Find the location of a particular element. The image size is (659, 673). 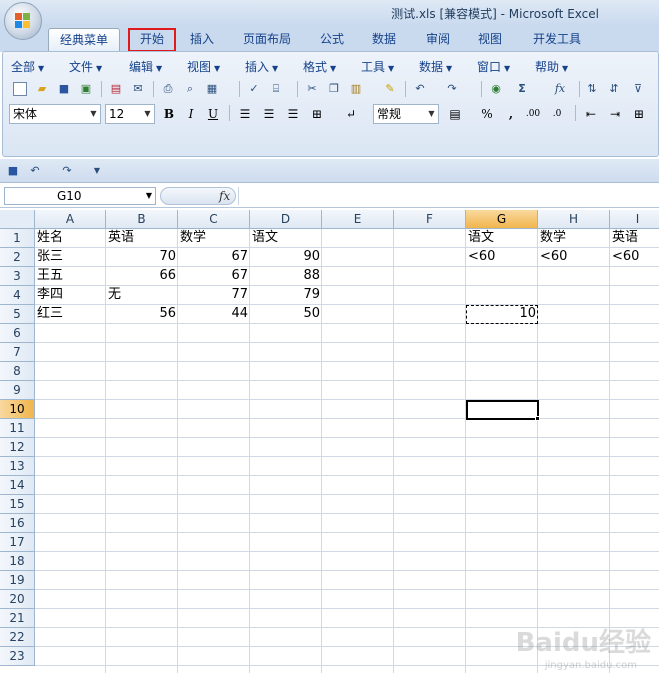

pdf-icon: ▤ is located at coordinates (116, 89).